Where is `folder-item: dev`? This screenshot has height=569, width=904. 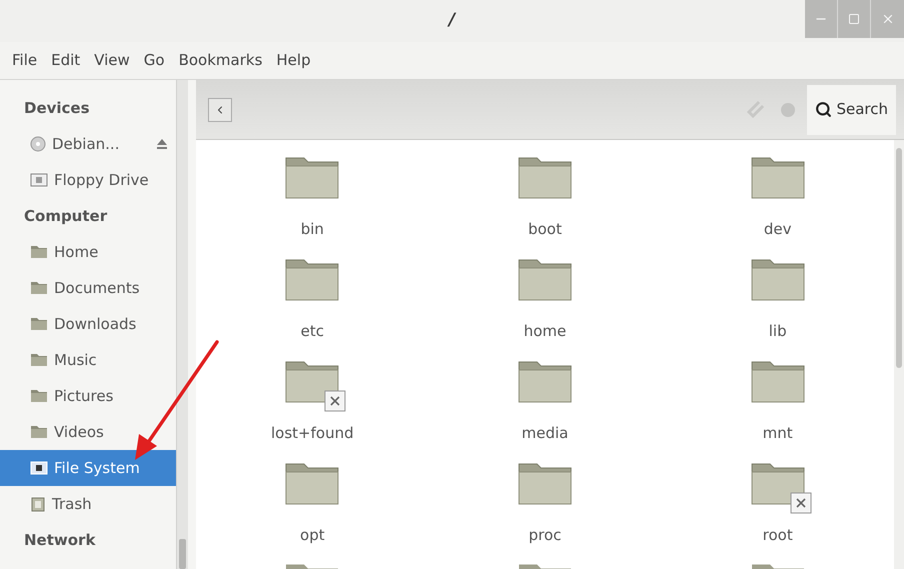
folder-item: dev is located at coordinates (777, 205).